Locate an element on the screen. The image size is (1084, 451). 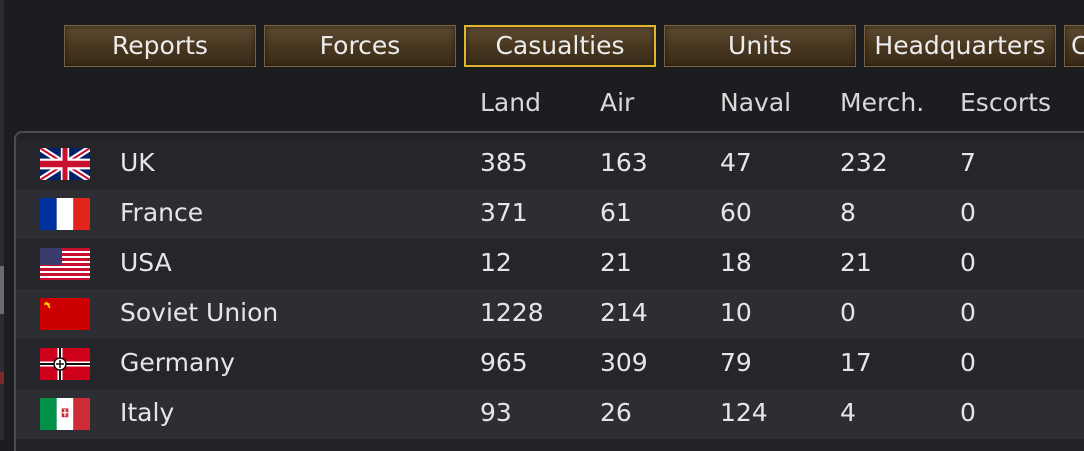
column-header-row: Land Air Naval Merch. Escorts is located at coordinates (542, 106).